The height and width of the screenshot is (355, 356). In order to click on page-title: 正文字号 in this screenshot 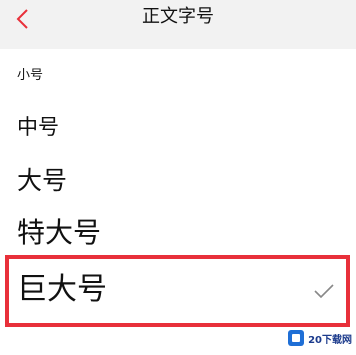, I will do `click(178, 16)`.